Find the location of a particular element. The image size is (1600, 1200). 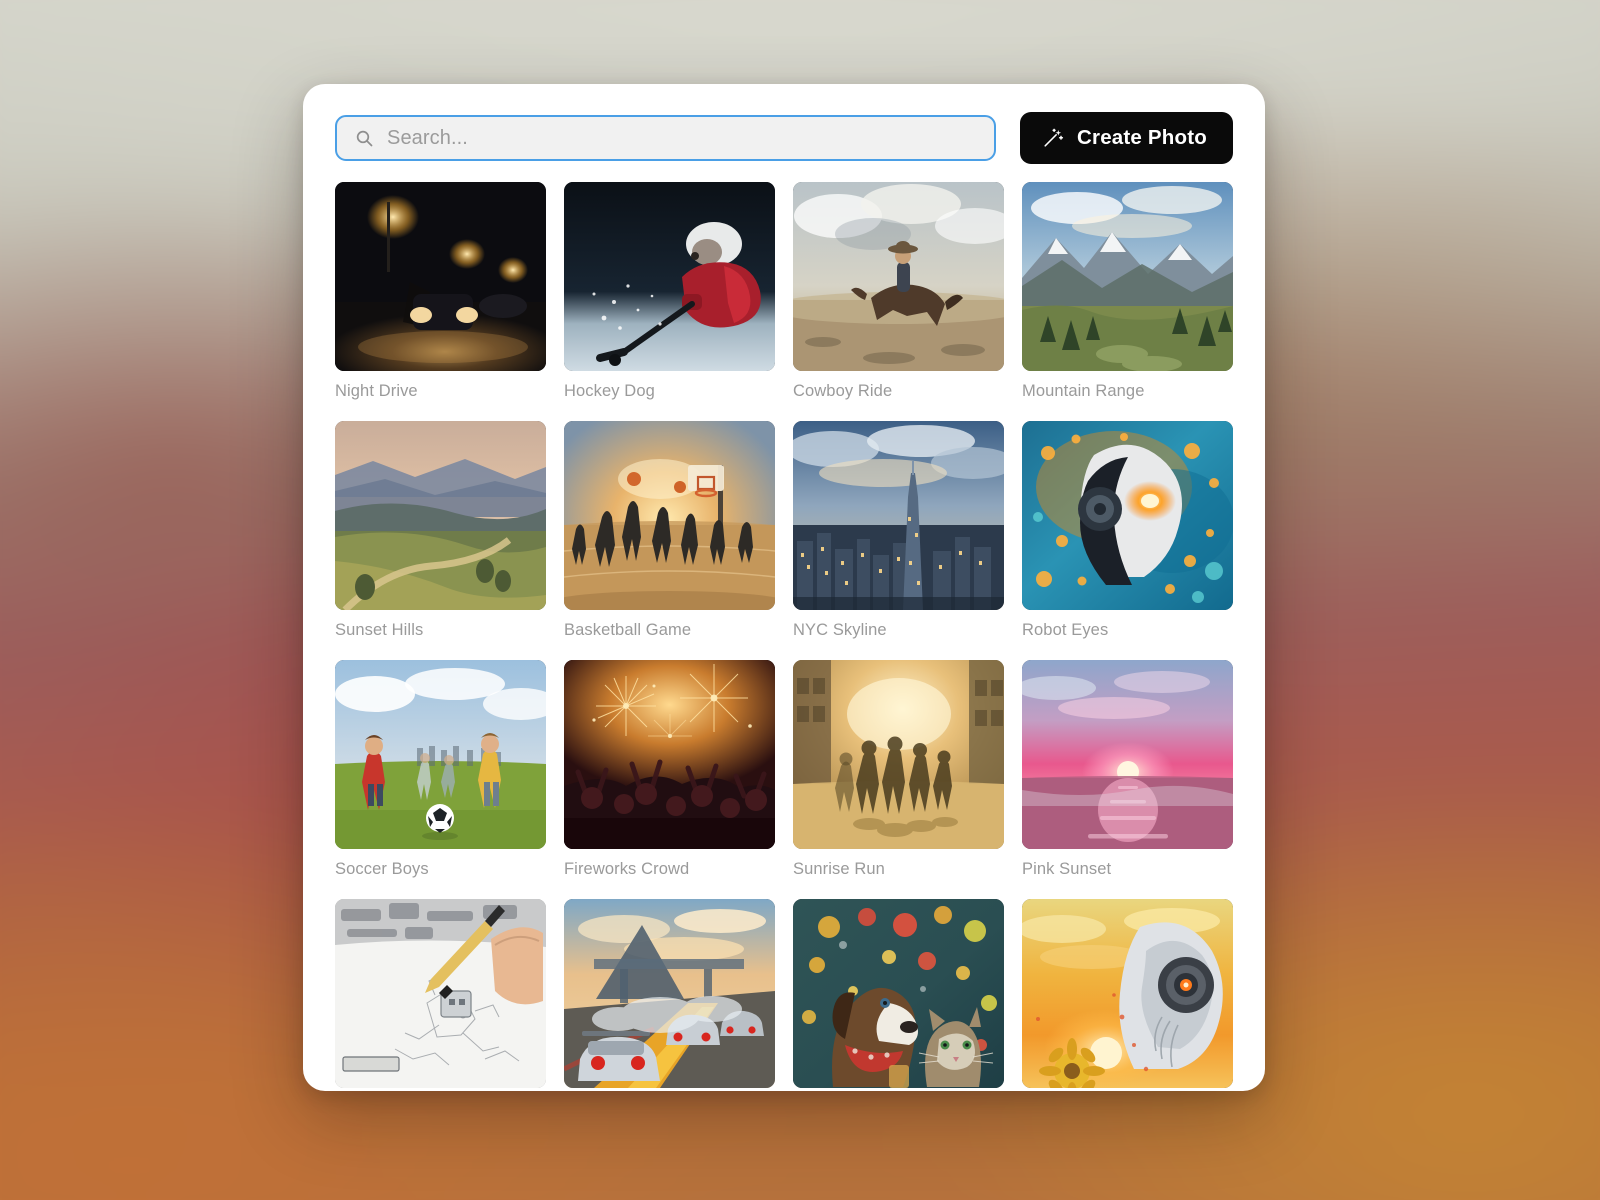

photo-caption: Pink Sunset is located at coordinates (1067, 869).